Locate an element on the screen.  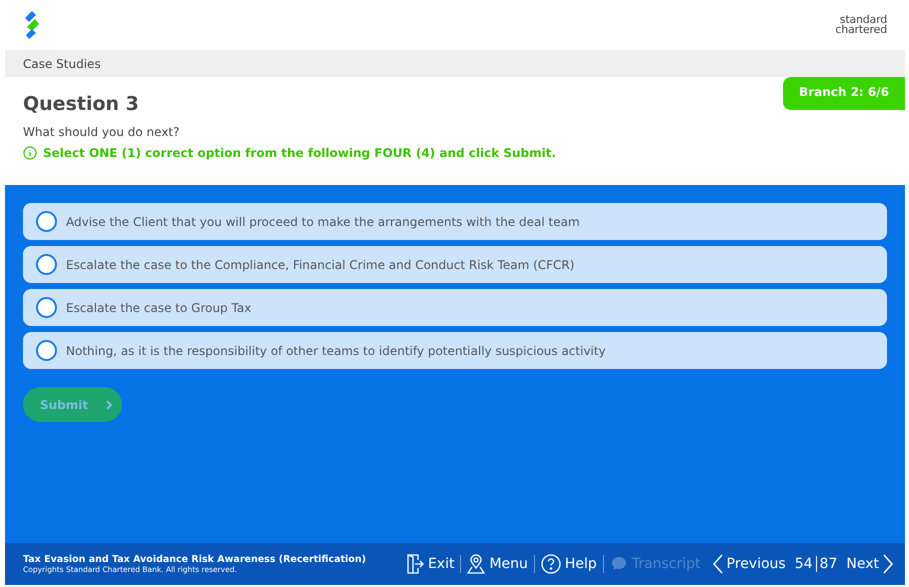
footer-nav-button: Exit is located at coordinates (430, 564).